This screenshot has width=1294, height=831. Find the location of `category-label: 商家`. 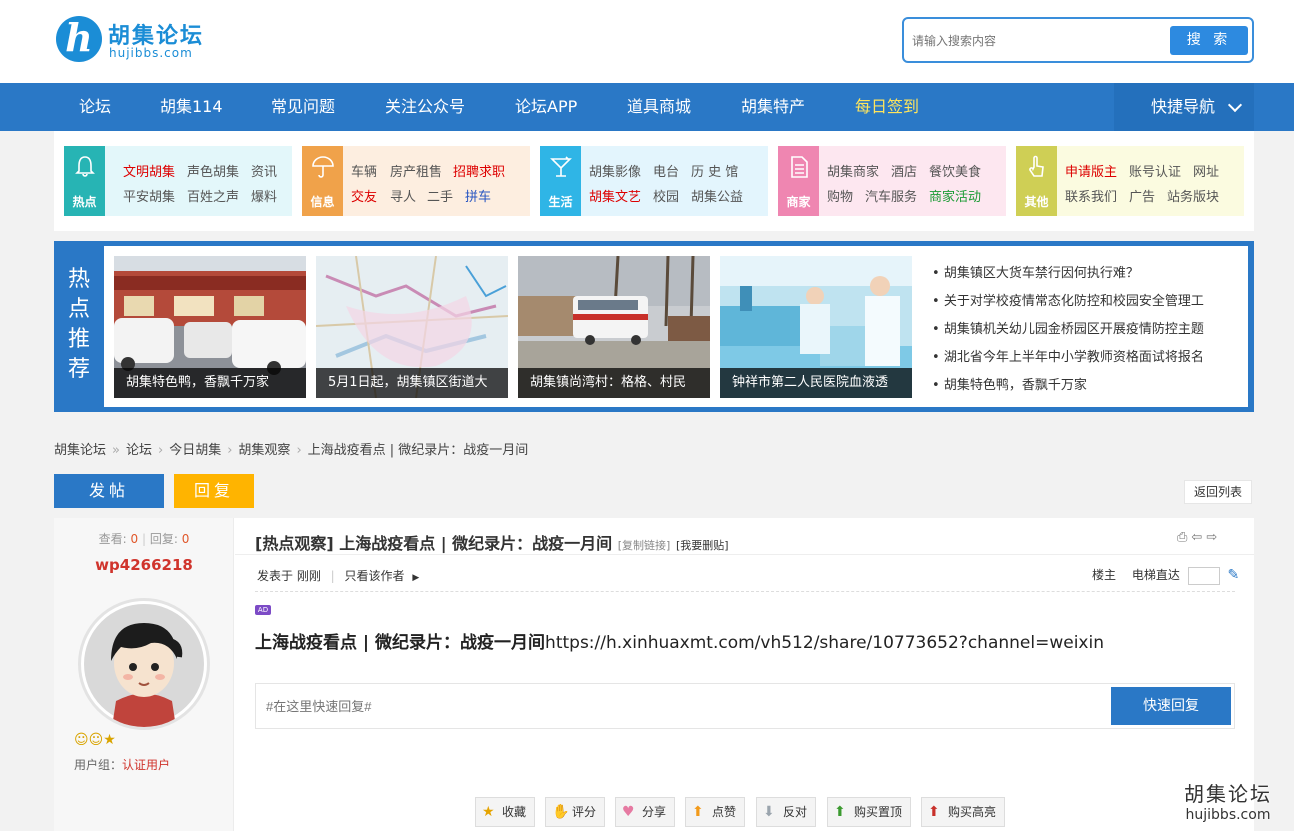

category-label: 商家 is located at coordinates (798, 202).